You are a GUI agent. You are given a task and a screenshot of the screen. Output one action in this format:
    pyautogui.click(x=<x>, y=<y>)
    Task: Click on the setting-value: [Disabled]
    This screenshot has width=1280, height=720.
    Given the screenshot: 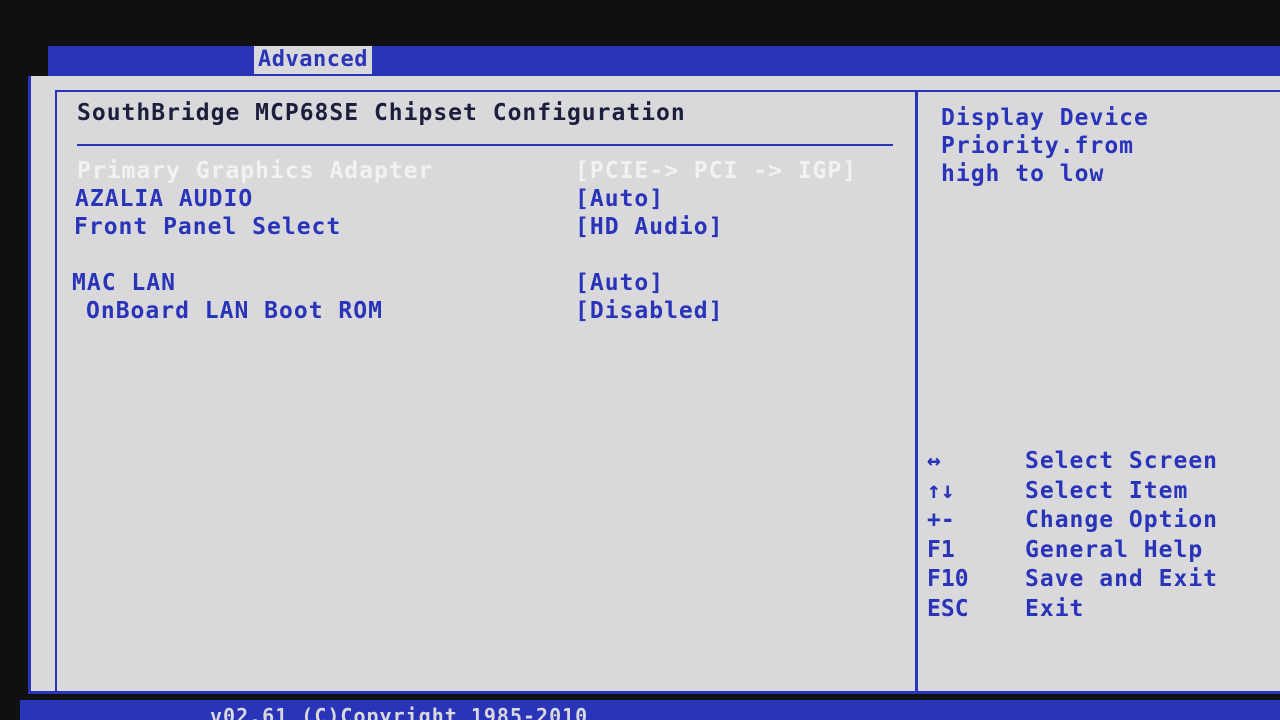 What is the action you would take?
    pyautogui.click(x=649, y=311)
    